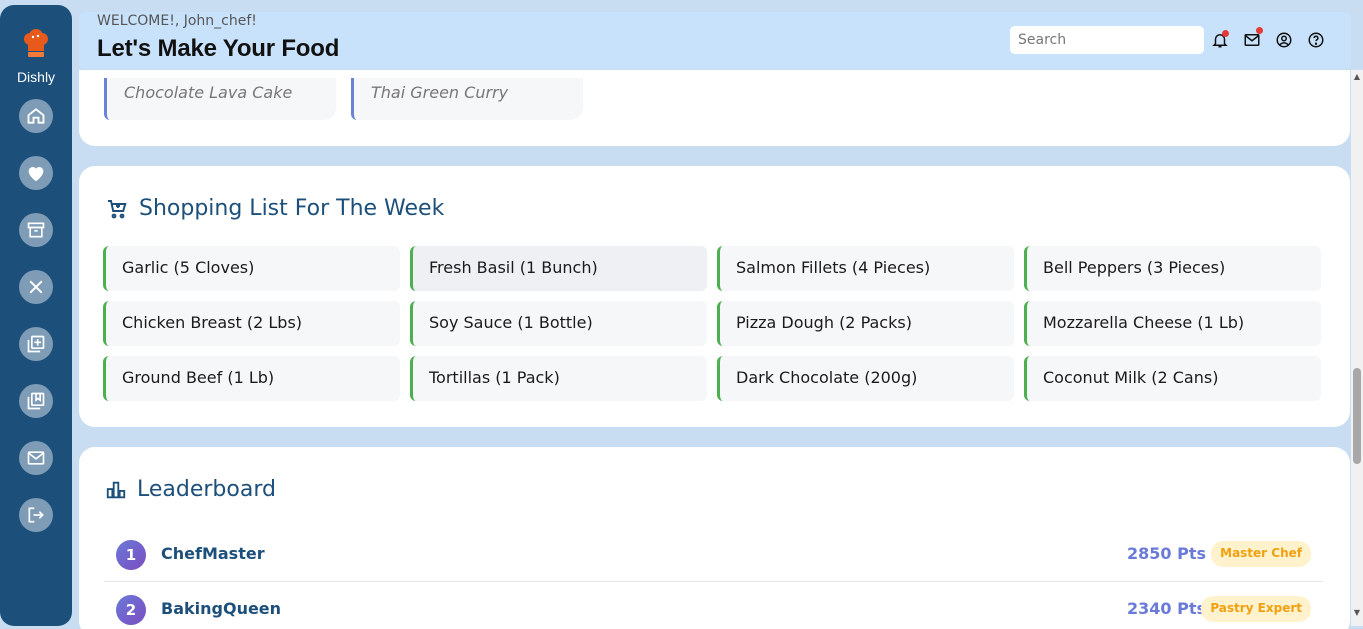 Image resolution: width=1363 pixels, height=629 pixels. I want to click on heart-icon, so click(36, 174).